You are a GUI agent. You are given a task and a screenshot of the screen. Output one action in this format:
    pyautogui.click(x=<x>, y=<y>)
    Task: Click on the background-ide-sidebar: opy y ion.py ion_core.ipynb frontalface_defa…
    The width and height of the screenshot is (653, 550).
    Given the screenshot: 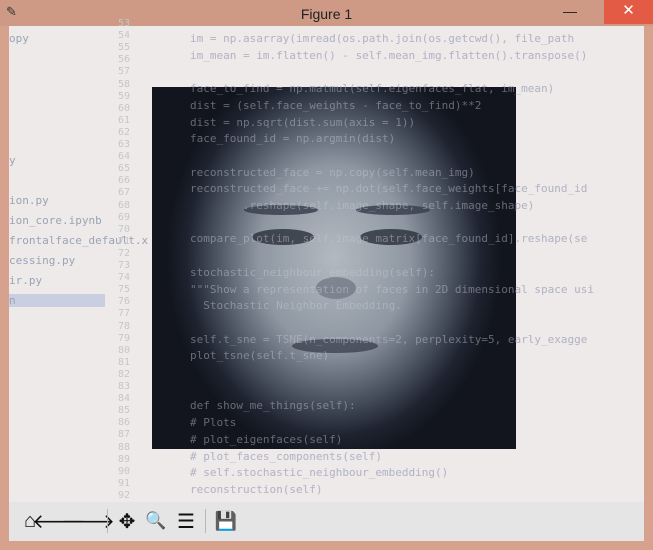 What is the action you would take?
    pyautogui.click(x=78, y=176)
    